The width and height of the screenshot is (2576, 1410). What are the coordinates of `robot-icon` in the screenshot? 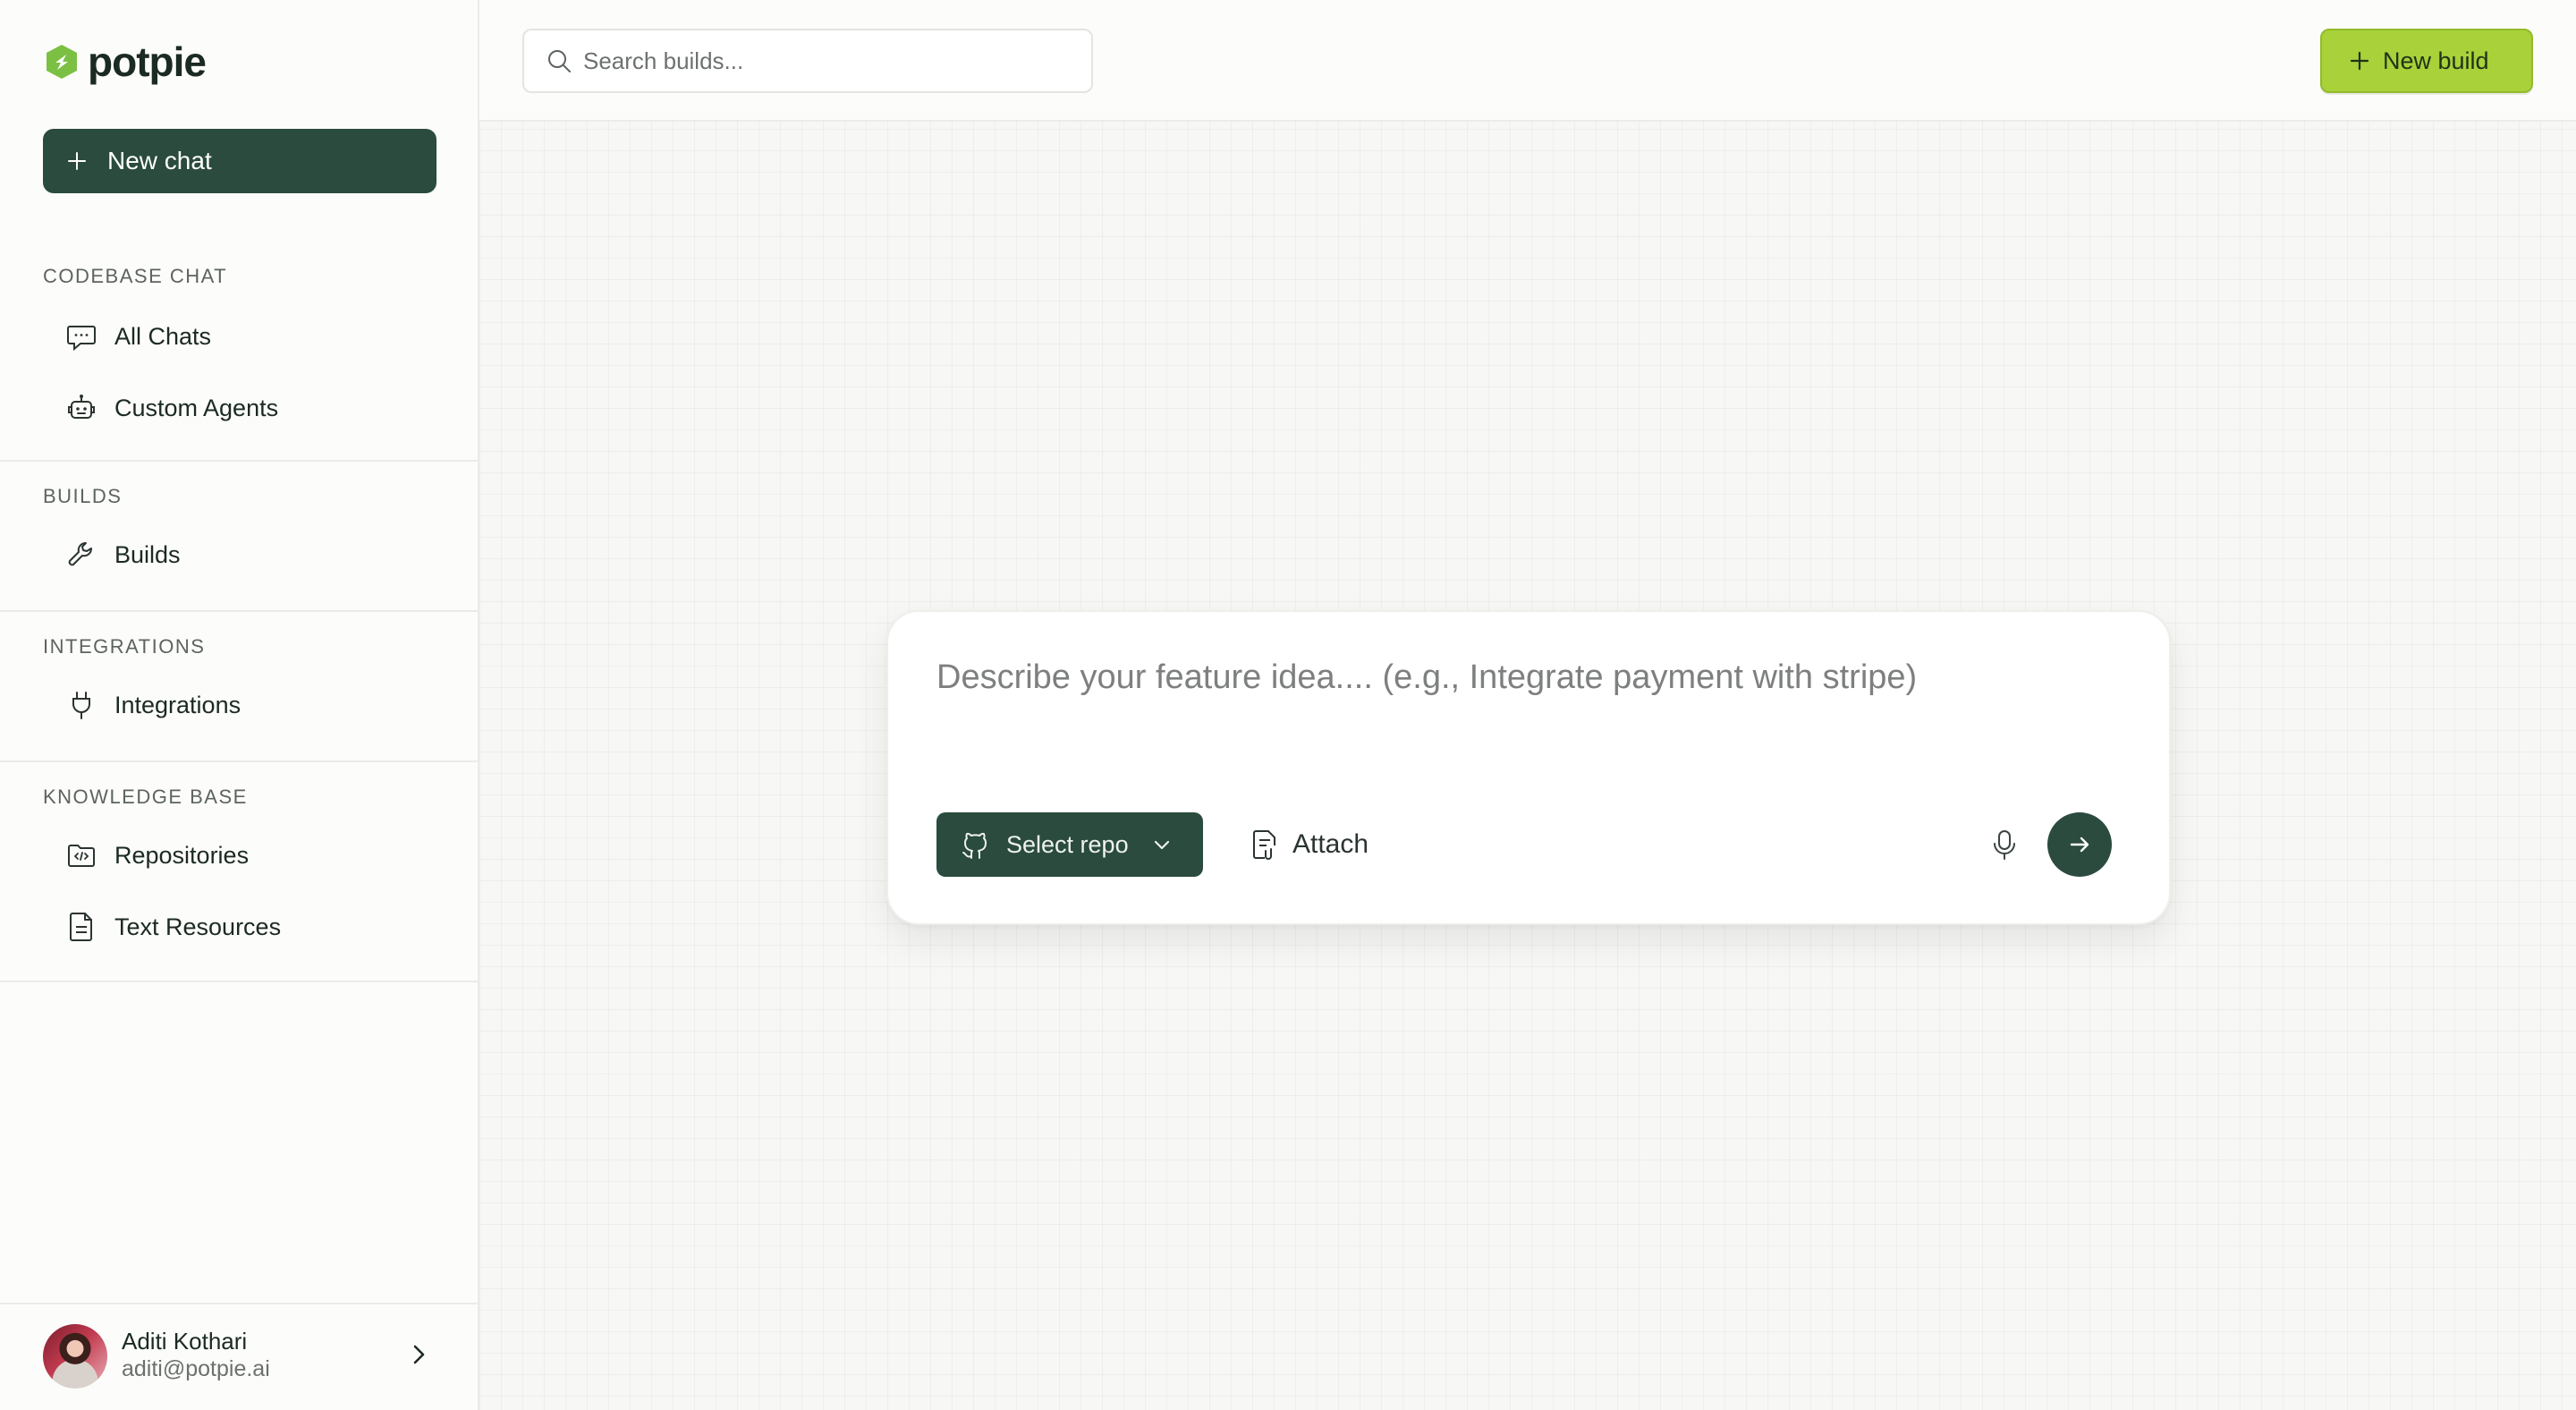 It's located at (81, 407).